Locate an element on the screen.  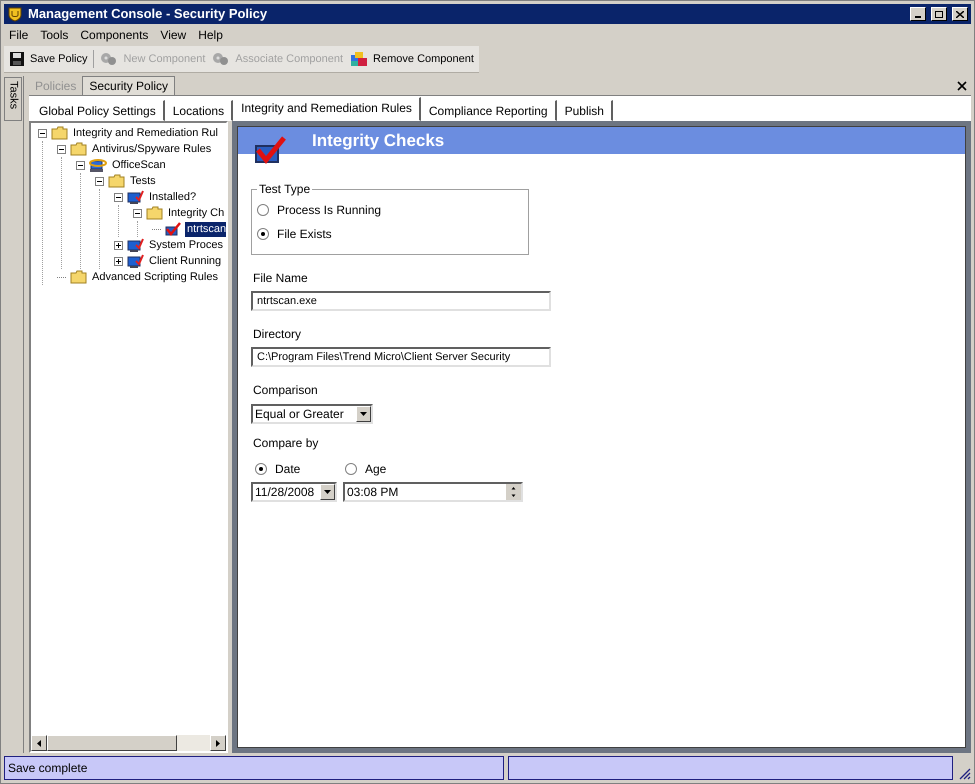
blocks-icon is located at coordinates (359, 59).